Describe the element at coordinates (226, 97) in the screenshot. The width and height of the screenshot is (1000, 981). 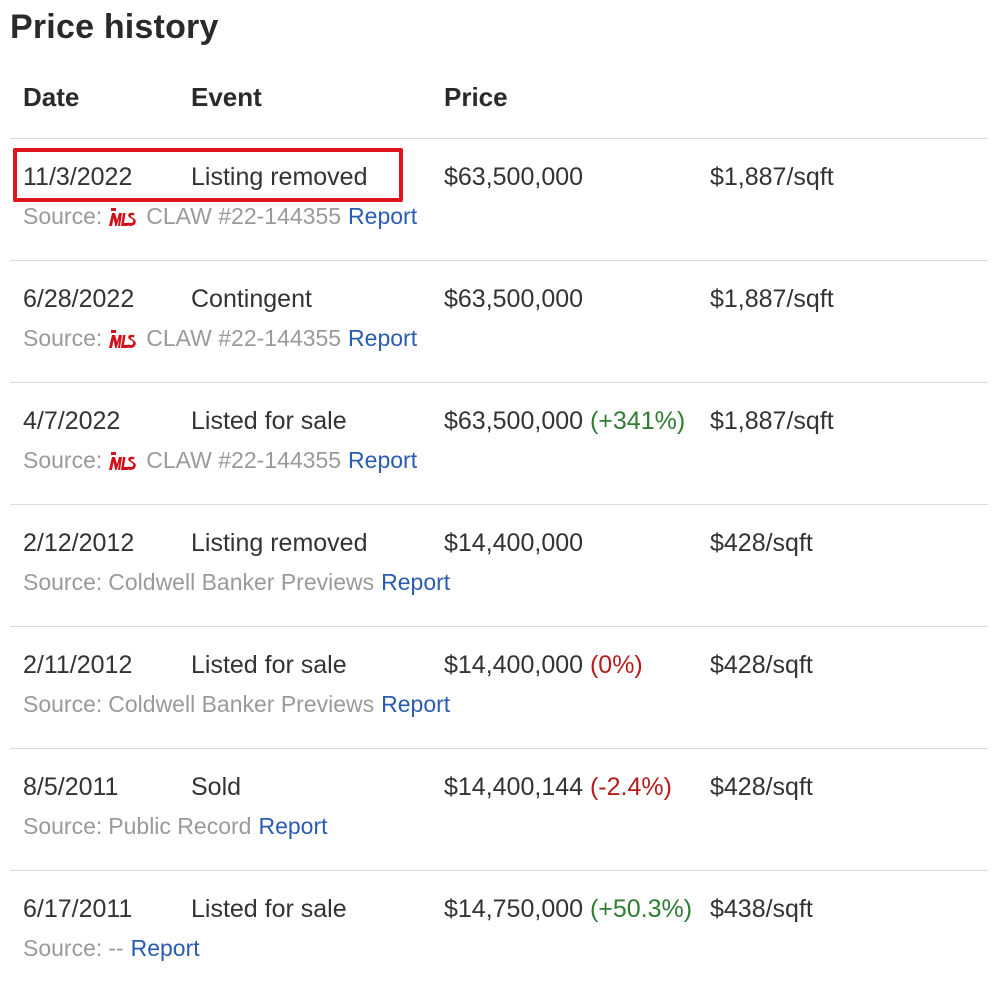
I see `header-event: Event` at that location.